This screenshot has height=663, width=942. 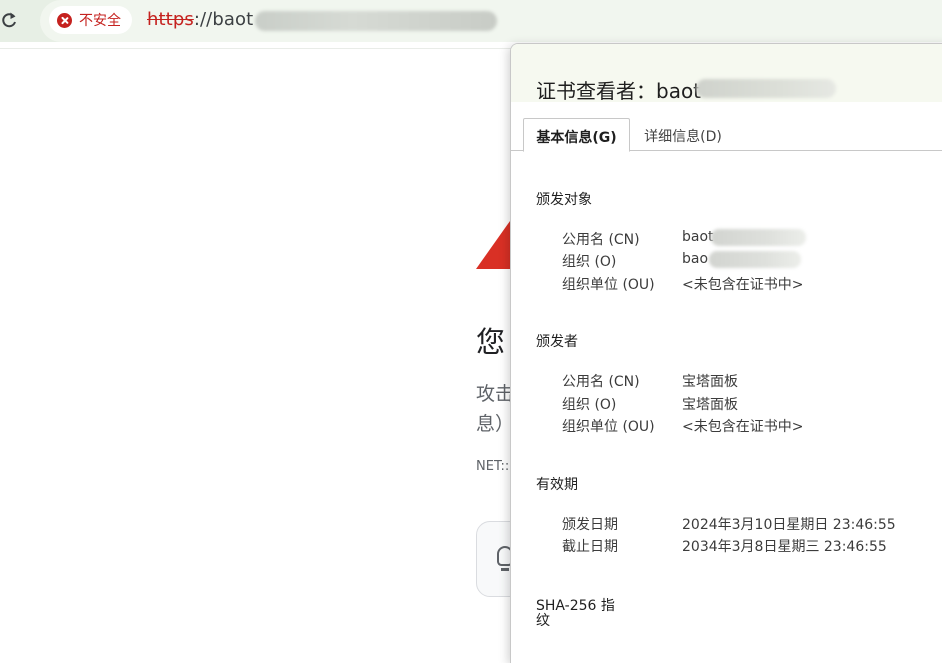 What do you see at coordinates (608, 427) in the screenshot?
I see `issuer-ou-label: 组织单位 (OU)` at bounding box center [608, 427].